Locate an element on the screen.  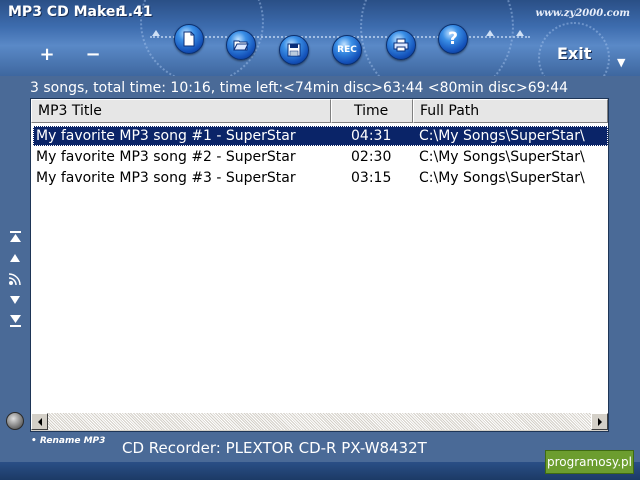
print-button is located at coordinates (401, 45).